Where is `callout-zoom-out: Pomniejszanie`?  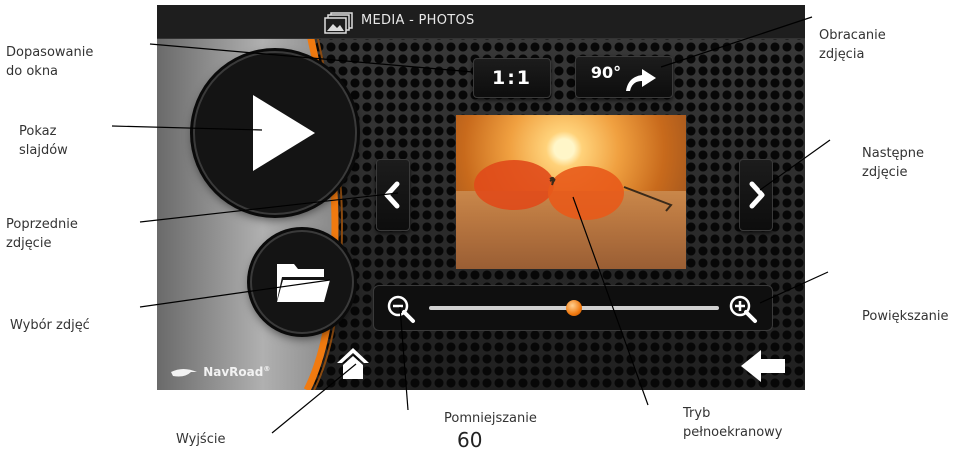
callout-zoom-out: Pomniejszanie is located at coordinates (490, 418).